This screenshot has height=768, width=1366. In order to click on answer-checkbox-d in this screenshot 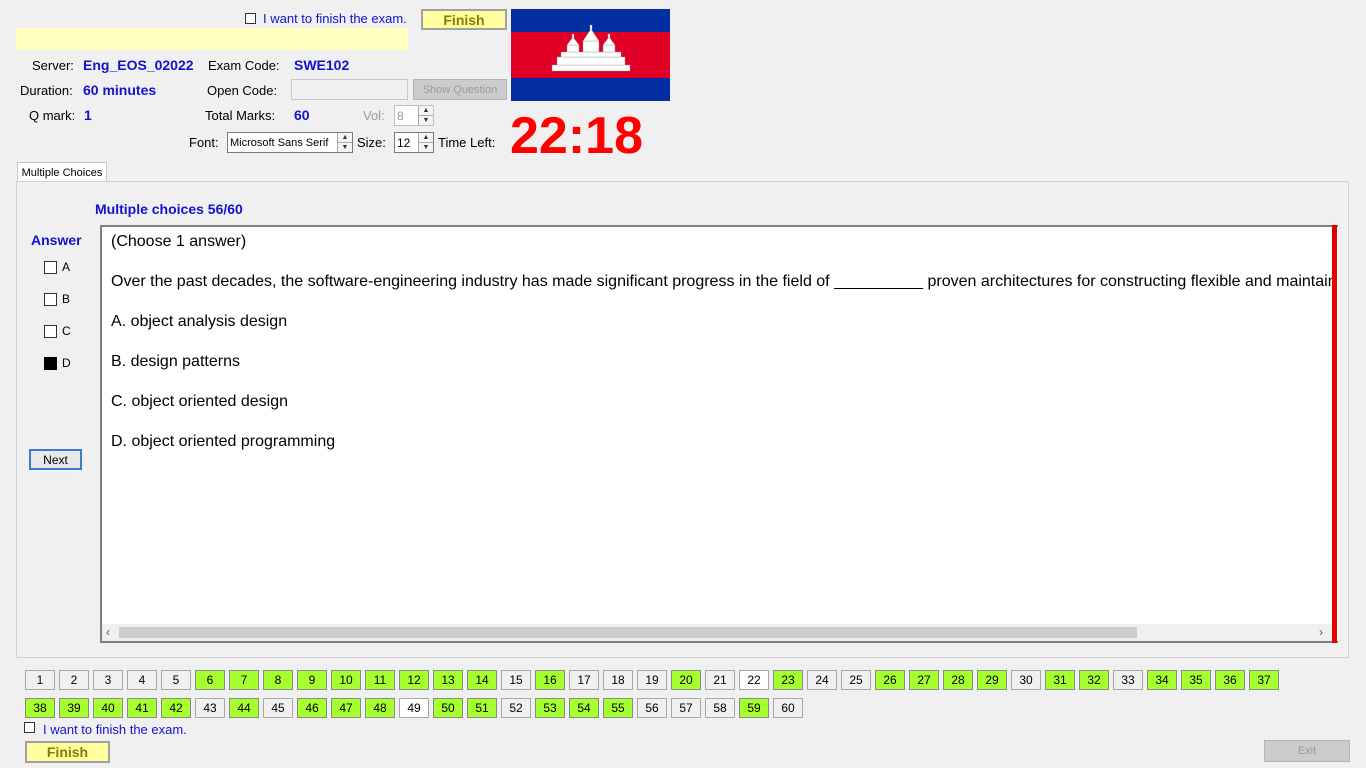, I will do `click(50, 363)`.